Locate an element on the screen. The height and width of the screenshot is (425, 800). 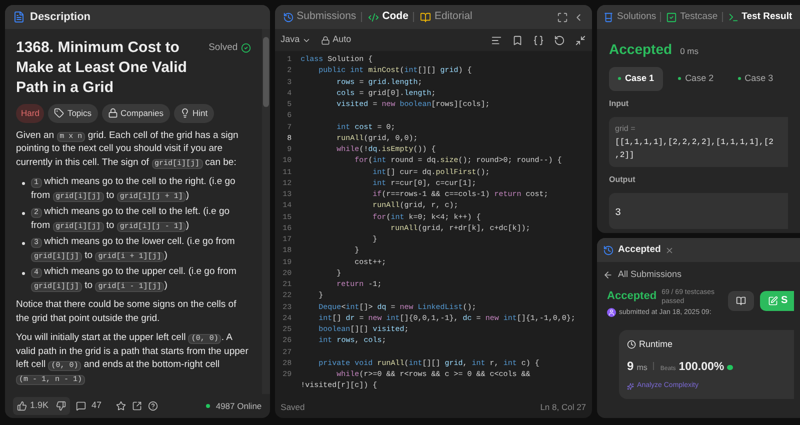
edit-icon is located at coordinates (773, 301).